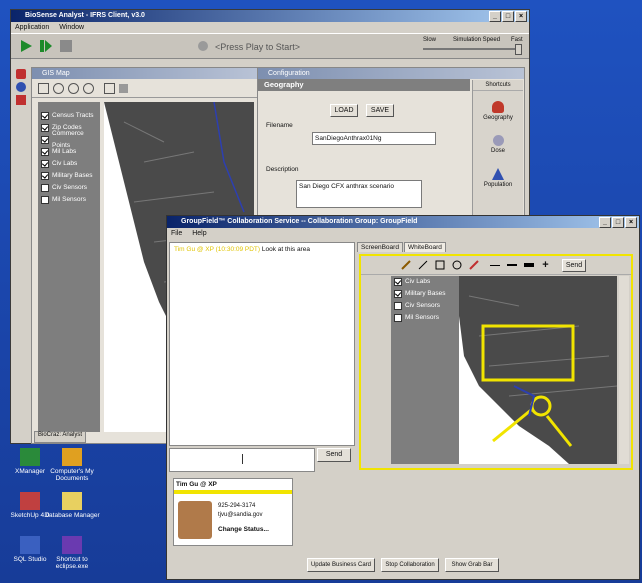 Image resolution: width=642 pixels, height=583 pixels. What do you see at coordinates (69, 188) in the screenshot?
I see `gis-layer-item: Civ Sensors` at bounding box center [69, 188].